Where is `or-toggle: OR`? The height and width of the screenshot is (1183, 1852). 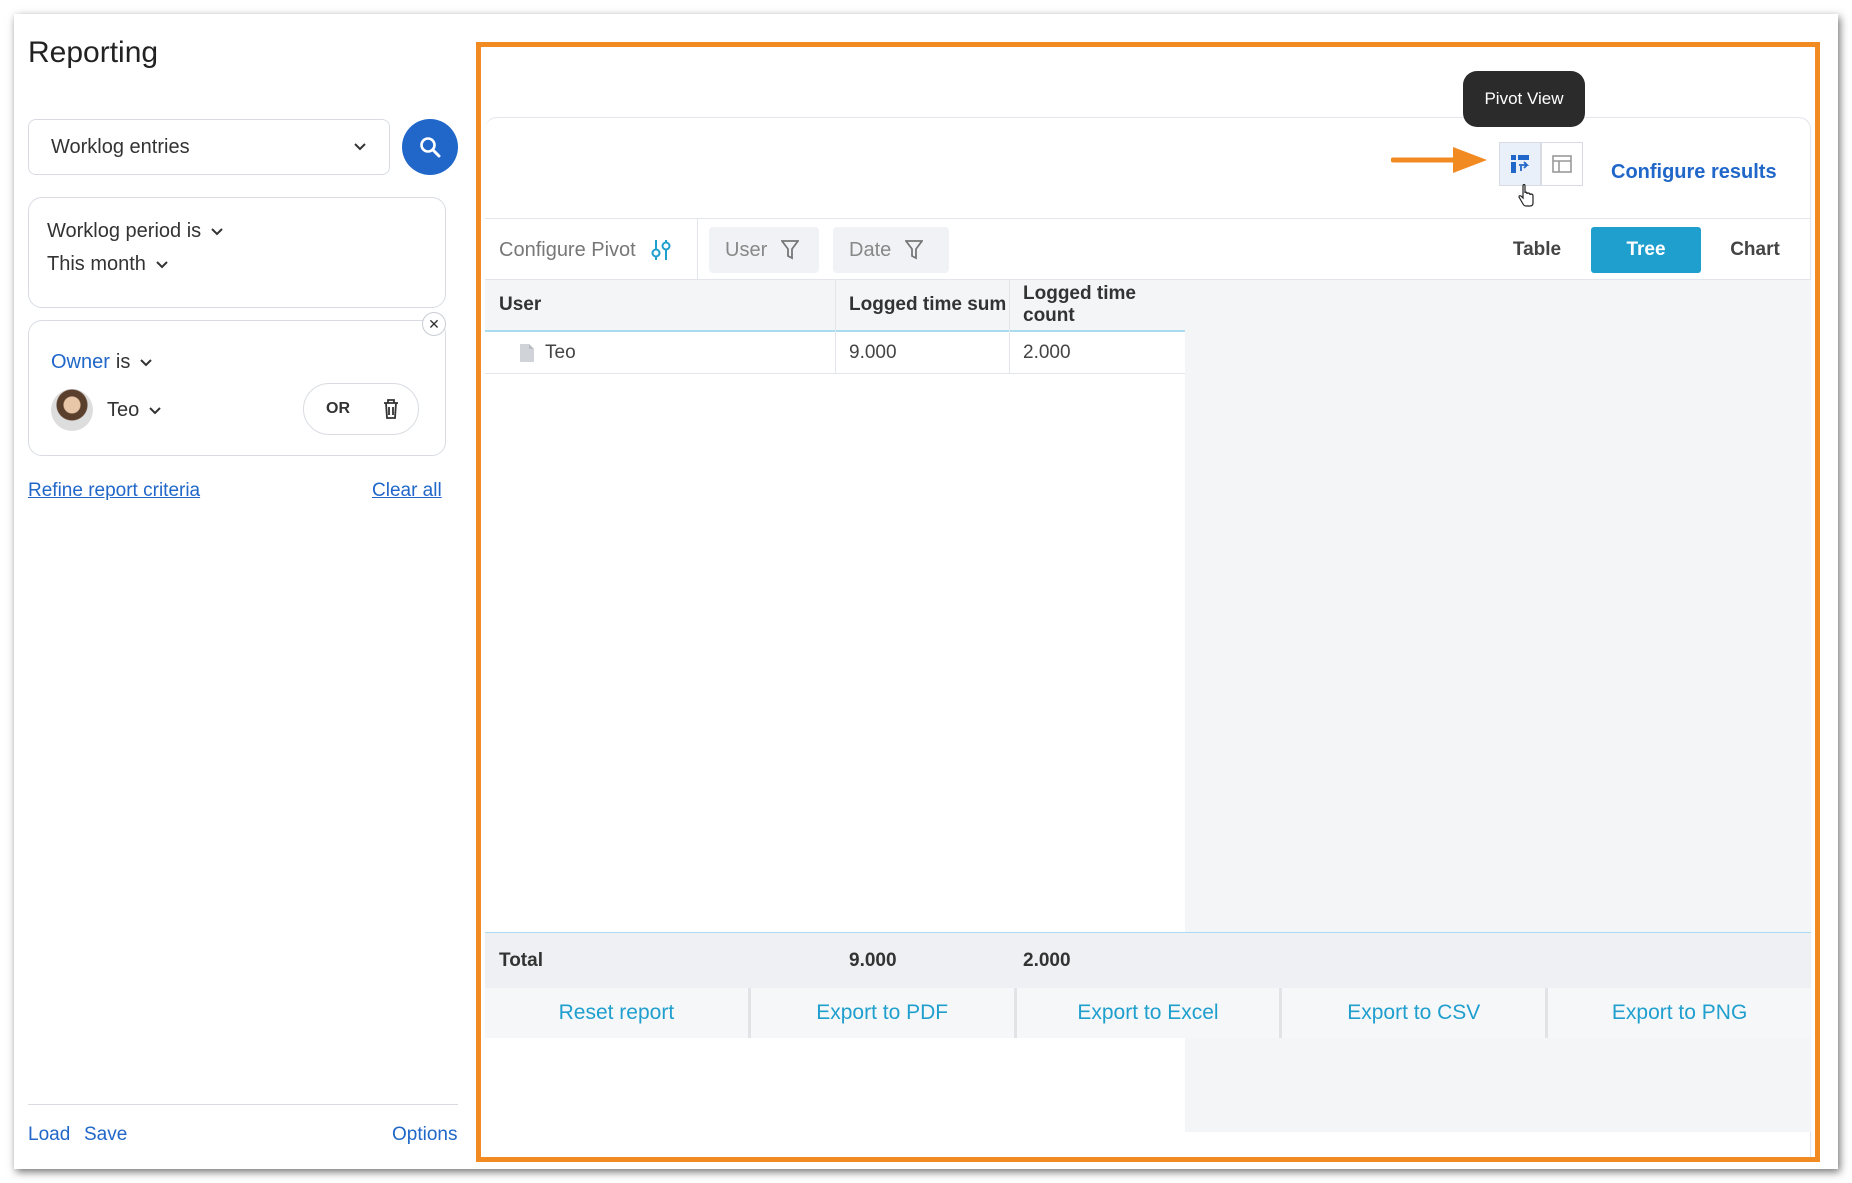 or-toggle: OR is located at coordinates (338, 409).